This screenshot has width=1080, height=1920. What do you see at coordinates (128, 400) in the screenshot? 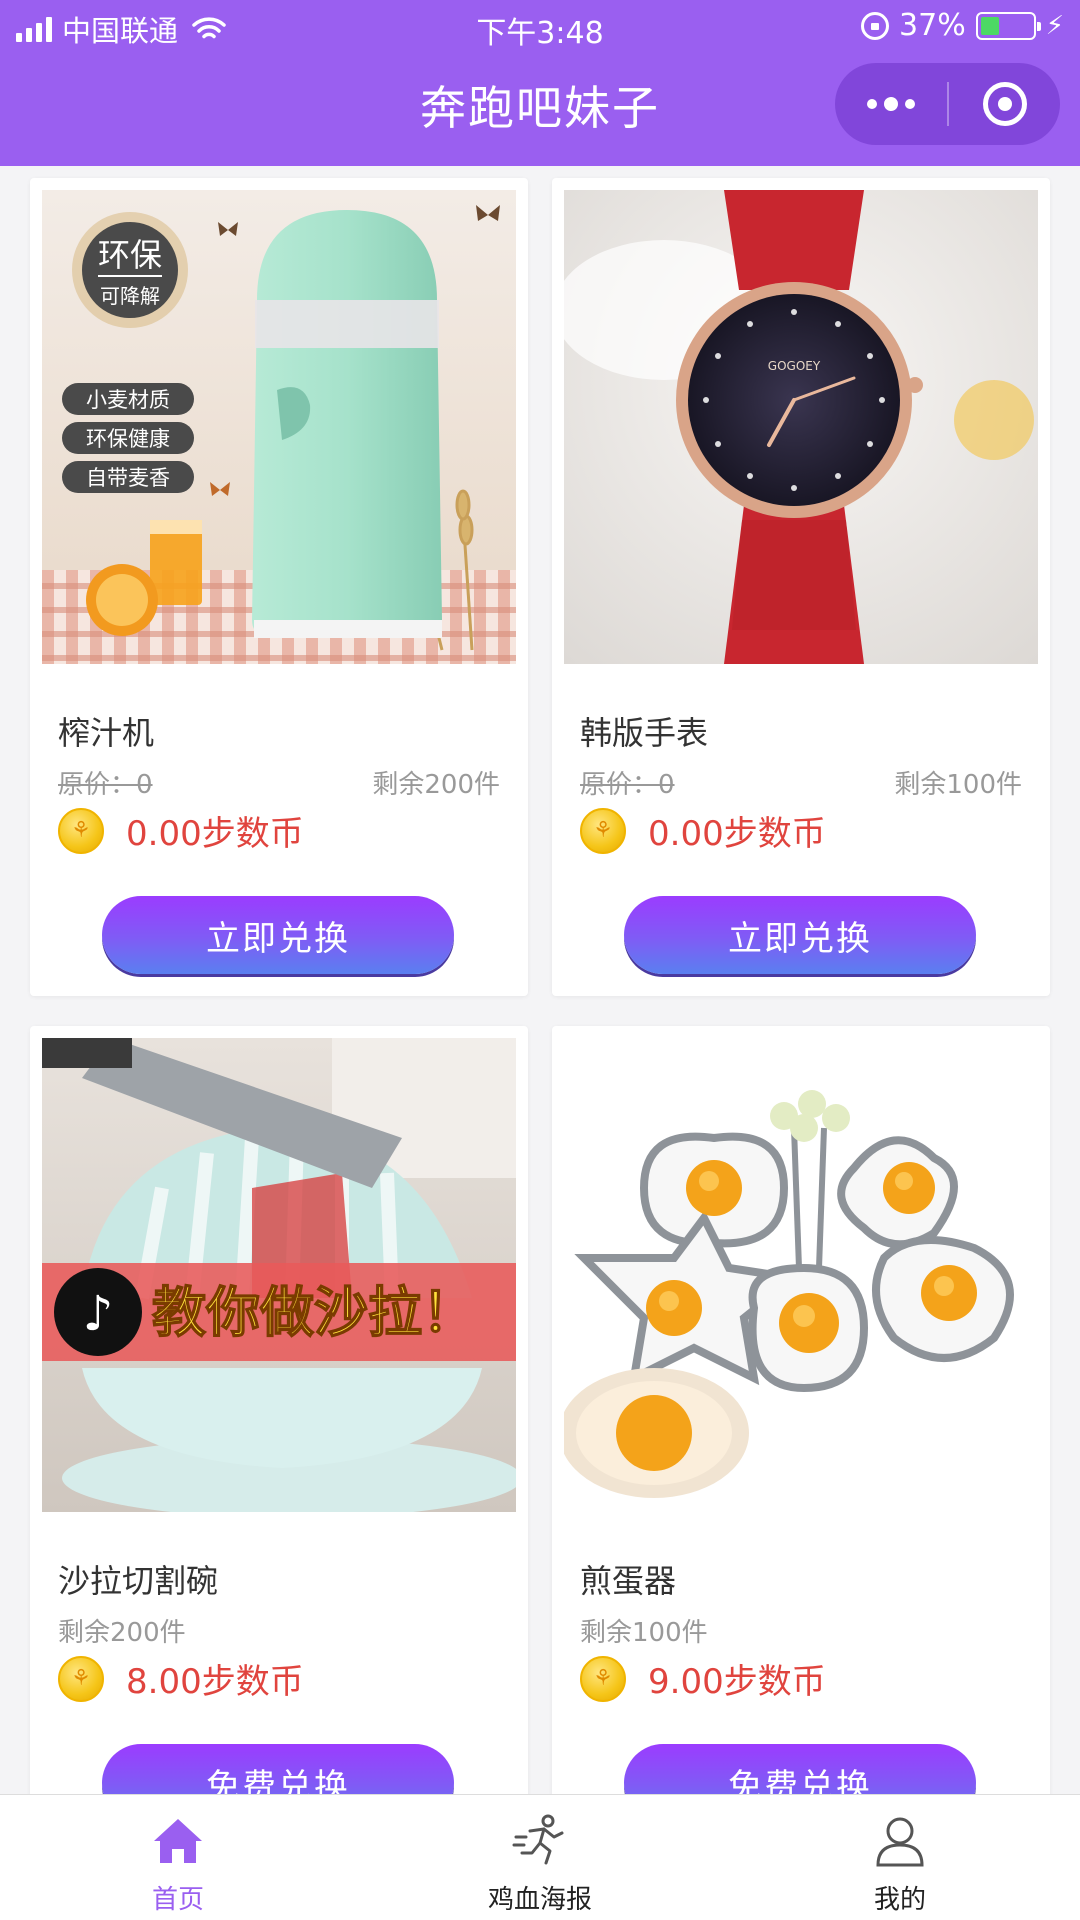
I see `tag-1-text: 小麦材质` at bounding box center [128, 400].